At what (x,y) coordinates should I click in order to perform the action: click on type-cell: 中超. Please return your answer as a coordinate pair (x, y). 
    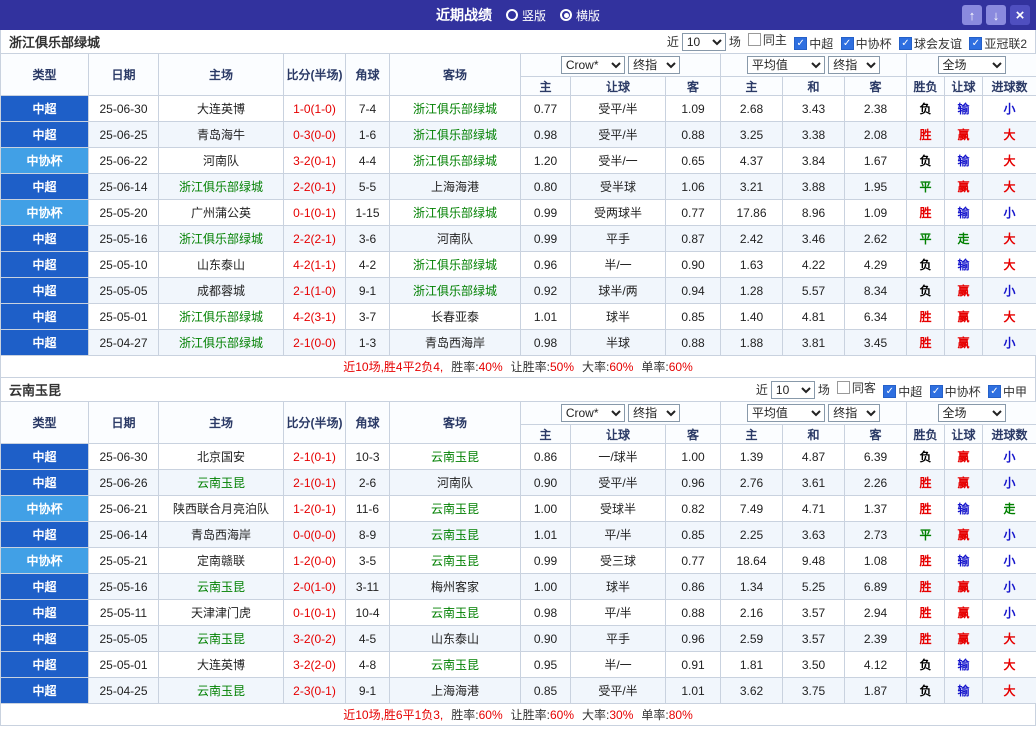
    Looking at the image, I should click on (44, 690).